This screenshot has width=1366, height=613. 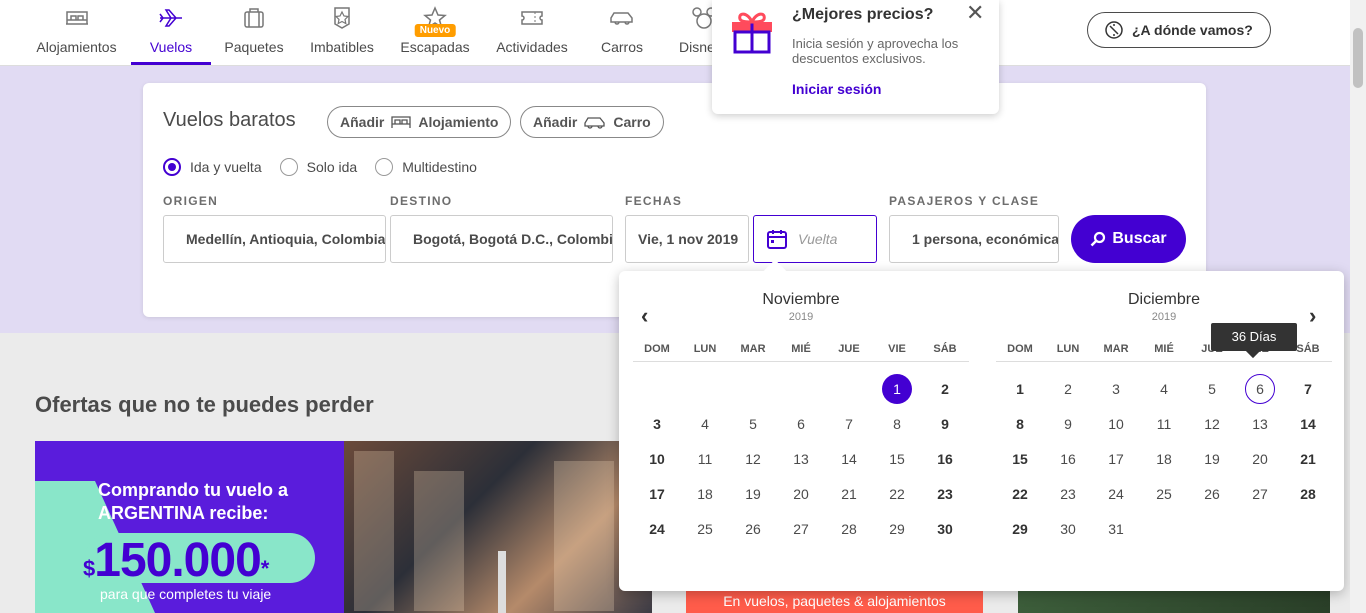 What do you see at coordinates (426, 167) in the screenshot?
I see `radio-multi-destination: Multidestino` at bounding box center [426, 167].